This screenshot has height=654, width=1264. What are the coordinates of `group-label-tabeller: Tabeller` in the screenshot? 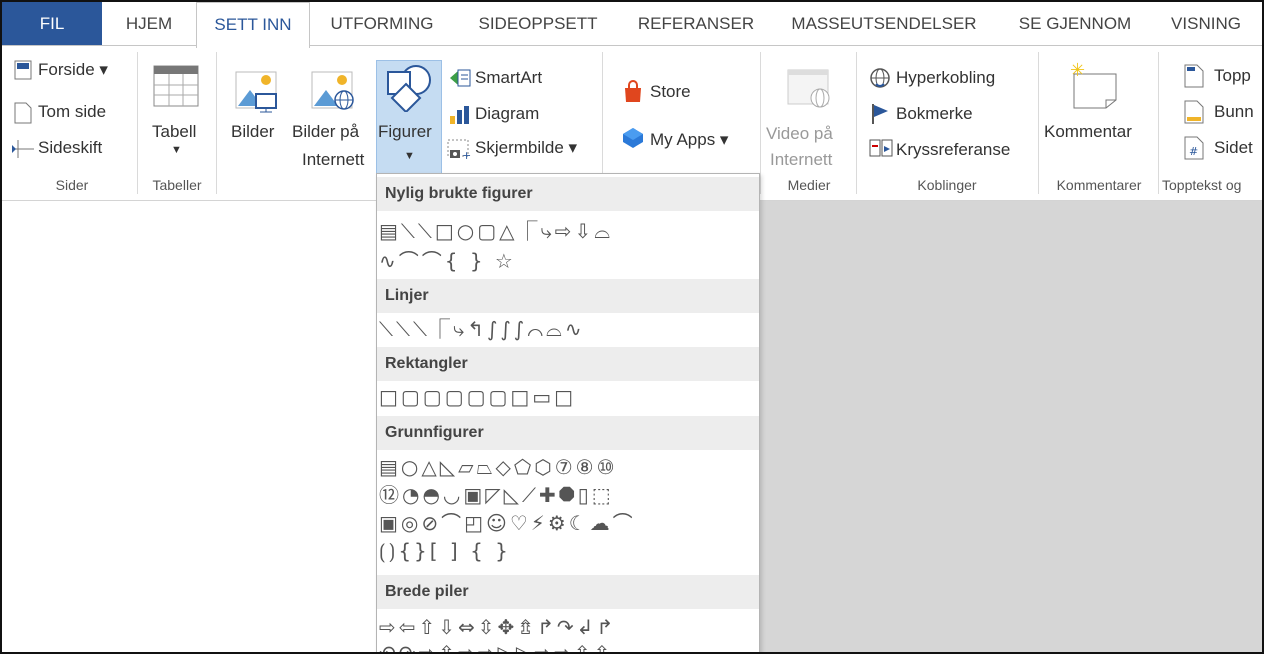 It's located at (177, 185).